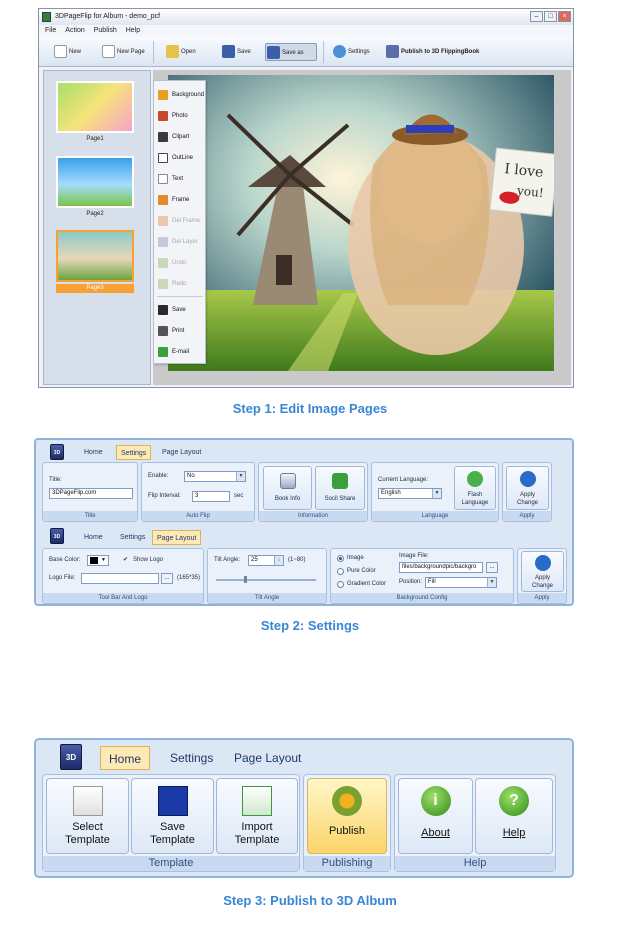 Image resolution: width=620 pixels, height=950 pixels. I want to click on maximize-button: □, so click(550, 16).